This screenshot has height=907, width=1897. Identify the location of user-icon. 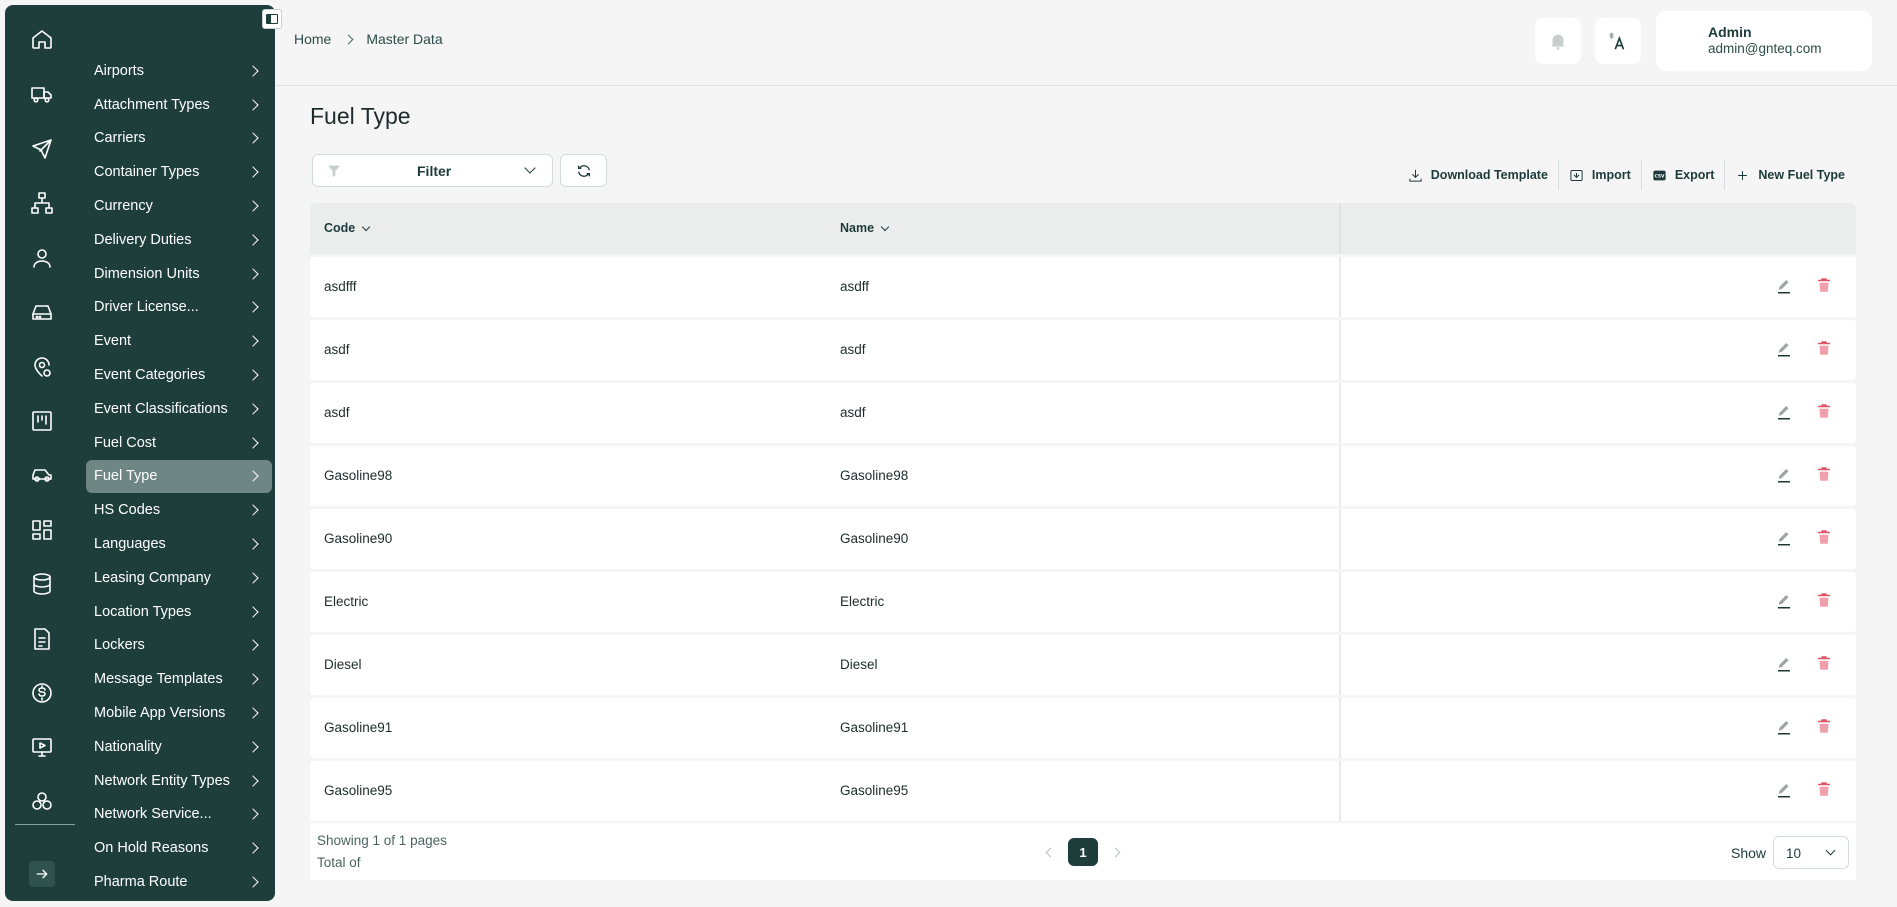
(42, 258).